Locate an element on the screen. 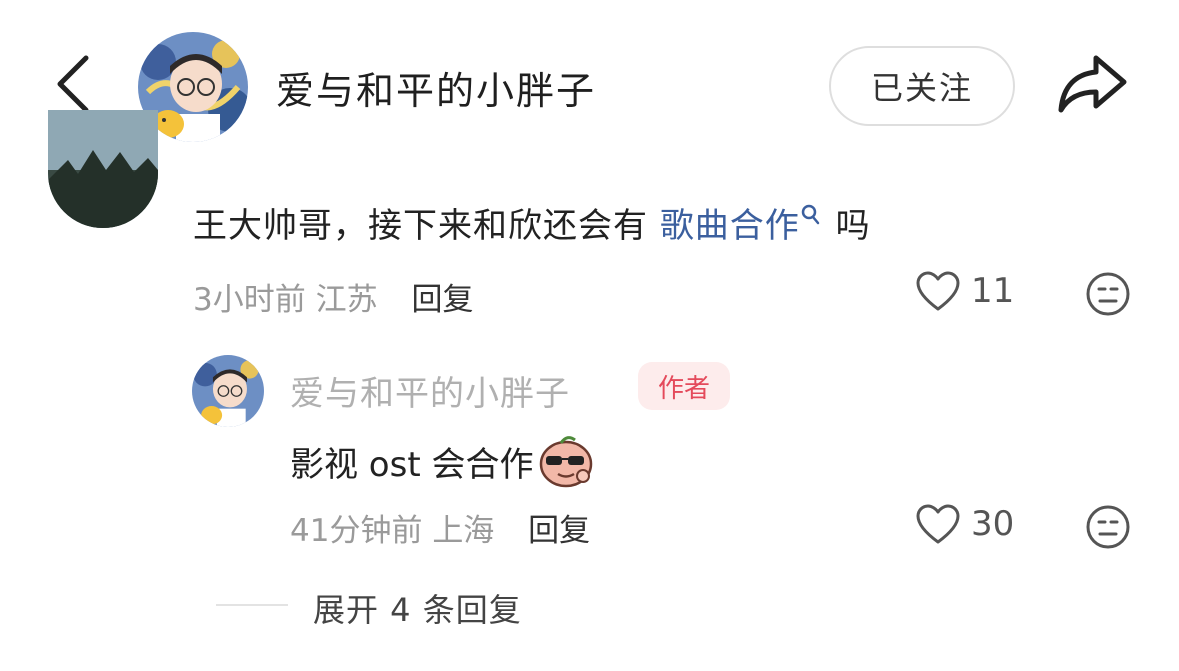 Image resolution: width=1179 pixels, height=671 pixels. reply-text: 影视 ost 会合作 is located at coordinates (442, 461).